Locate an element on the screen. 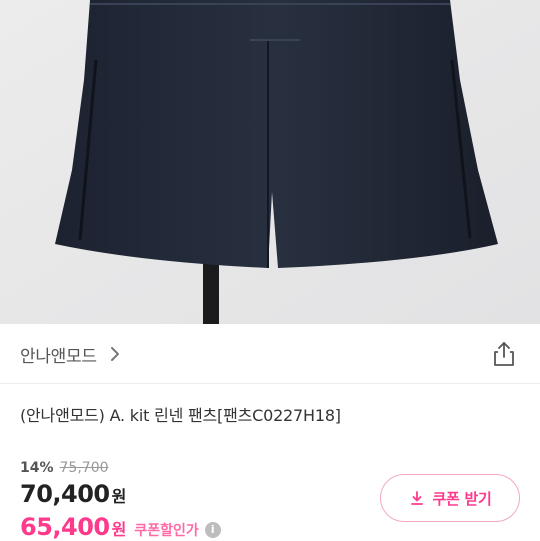  get-coupon-label: 쿠폰 받기 is located at coordinates (462, 498).